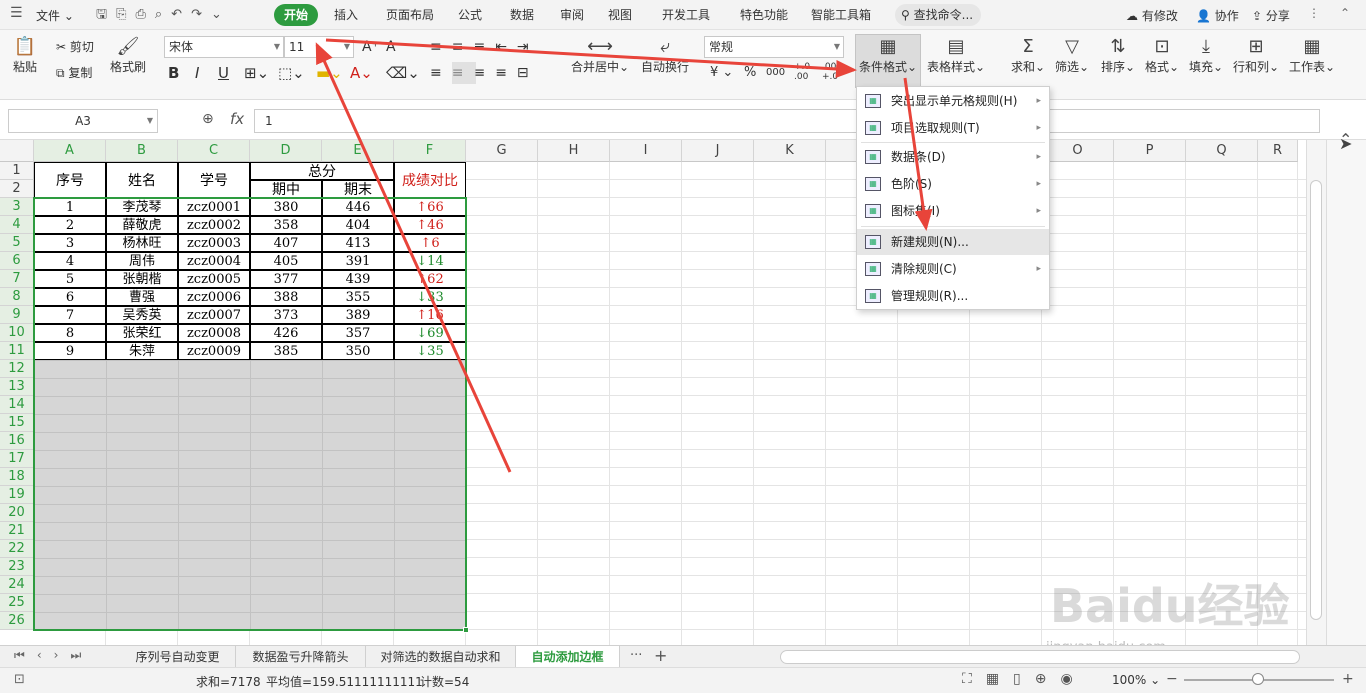 This screenshot has width=1366, height=693. I want to click on status-count: 计数=54, so click(444, 681).